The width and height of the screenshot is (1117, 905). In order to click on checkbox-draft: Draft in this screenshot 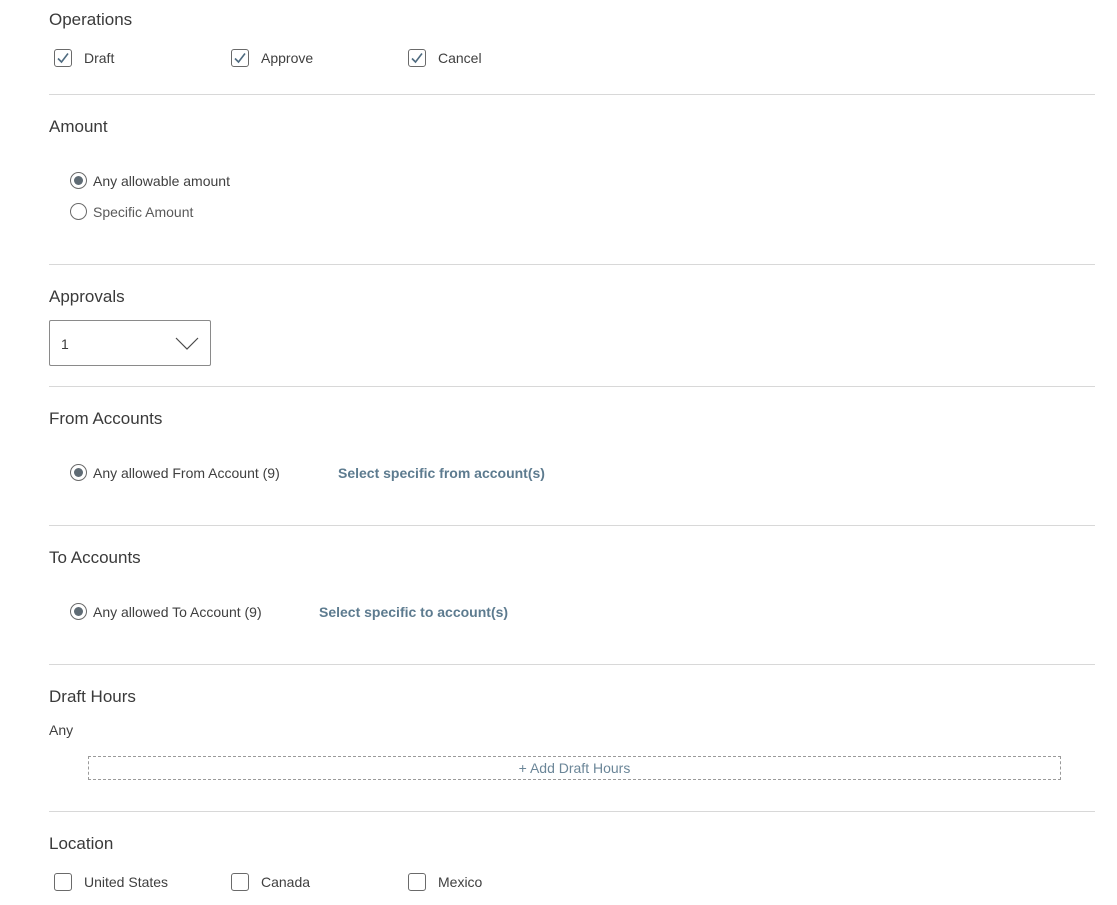, I will do `click(84, 58)`.